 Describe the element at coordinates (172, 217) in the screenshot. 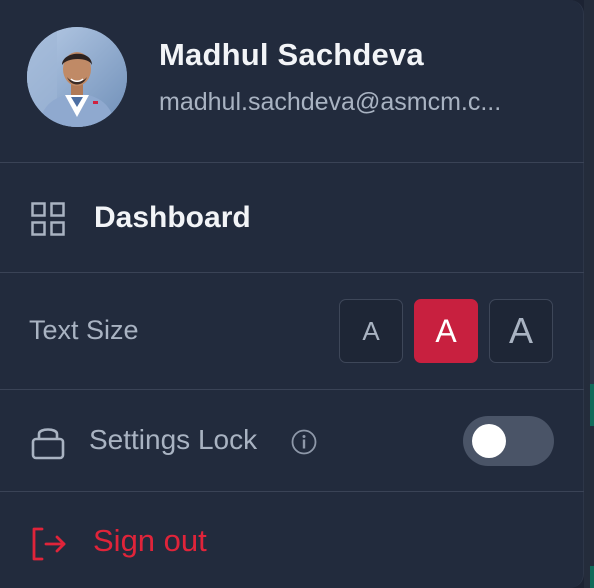

I see `menu-item-dashboard-label: Dashboard` at that location.